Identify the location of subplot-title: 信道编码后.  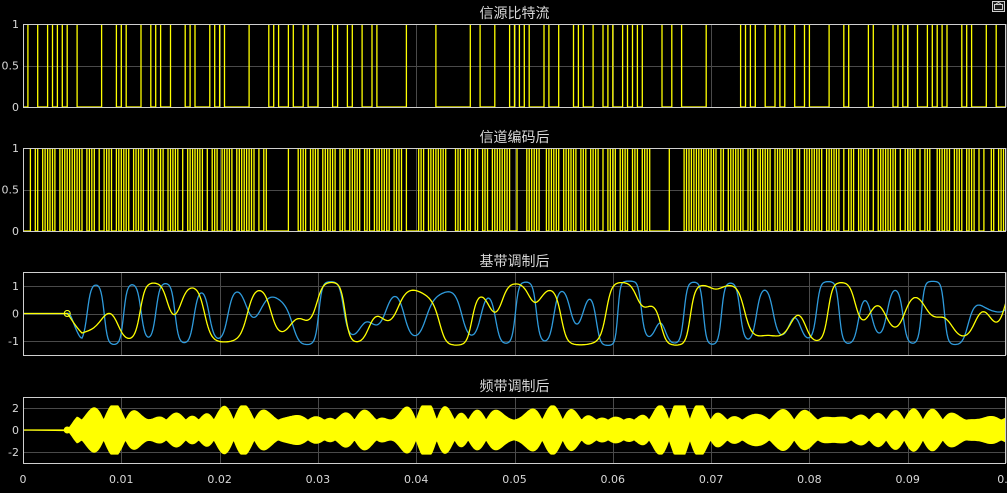
(515, 138).